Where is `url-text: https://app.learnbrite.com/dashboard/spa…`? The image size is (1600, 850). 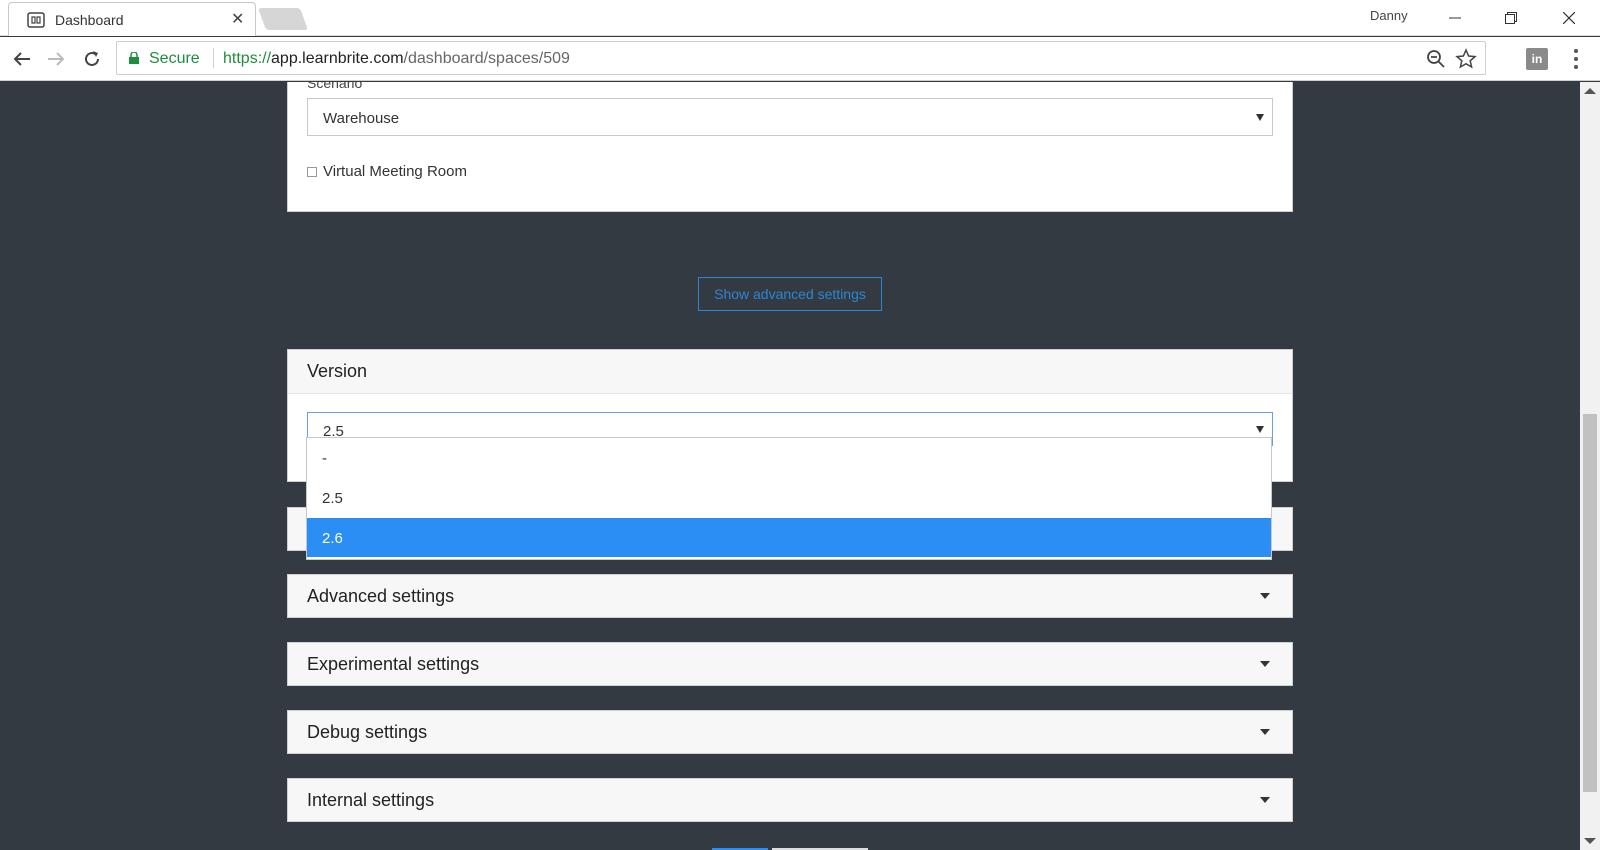
url-text: https://app.learnbrite.com/dashboard/spa… is located at coordinates (396, 59).